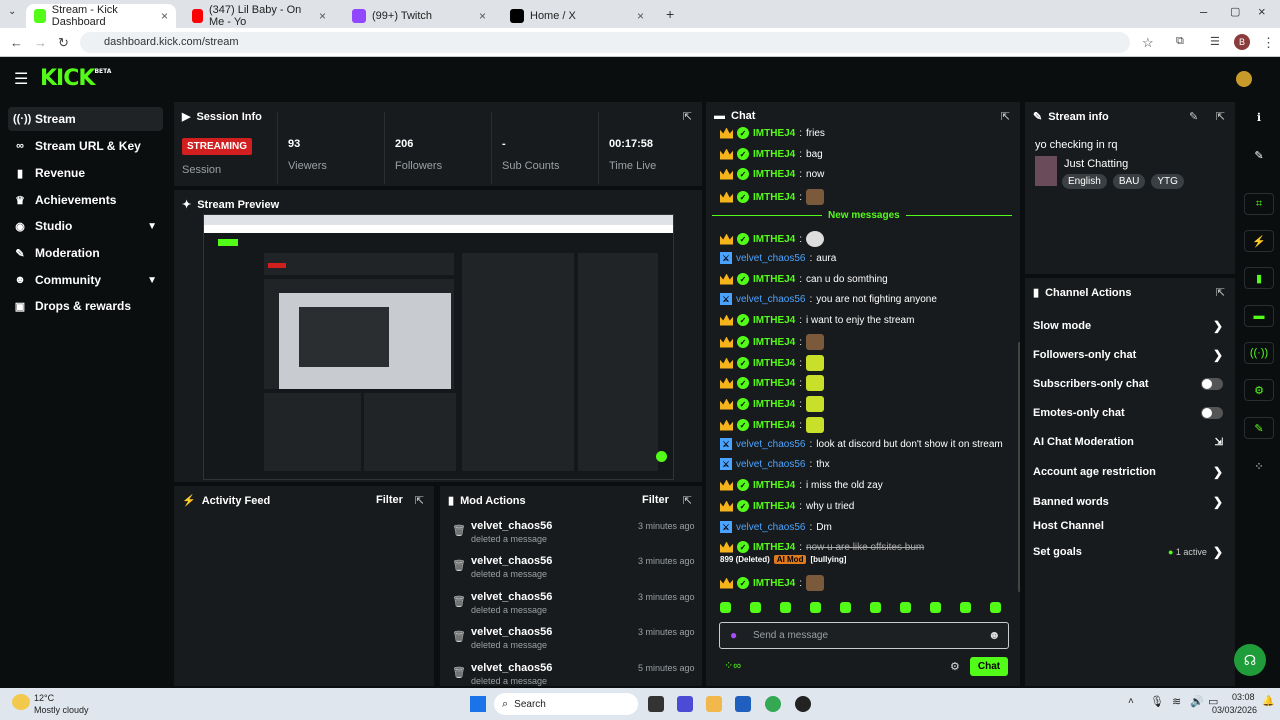 The image size is (1280, 720). Describe the element at coordinates (85, 280) in the screenshot. I see `sidebar-item-community: ☻ Community ▼` at that location.